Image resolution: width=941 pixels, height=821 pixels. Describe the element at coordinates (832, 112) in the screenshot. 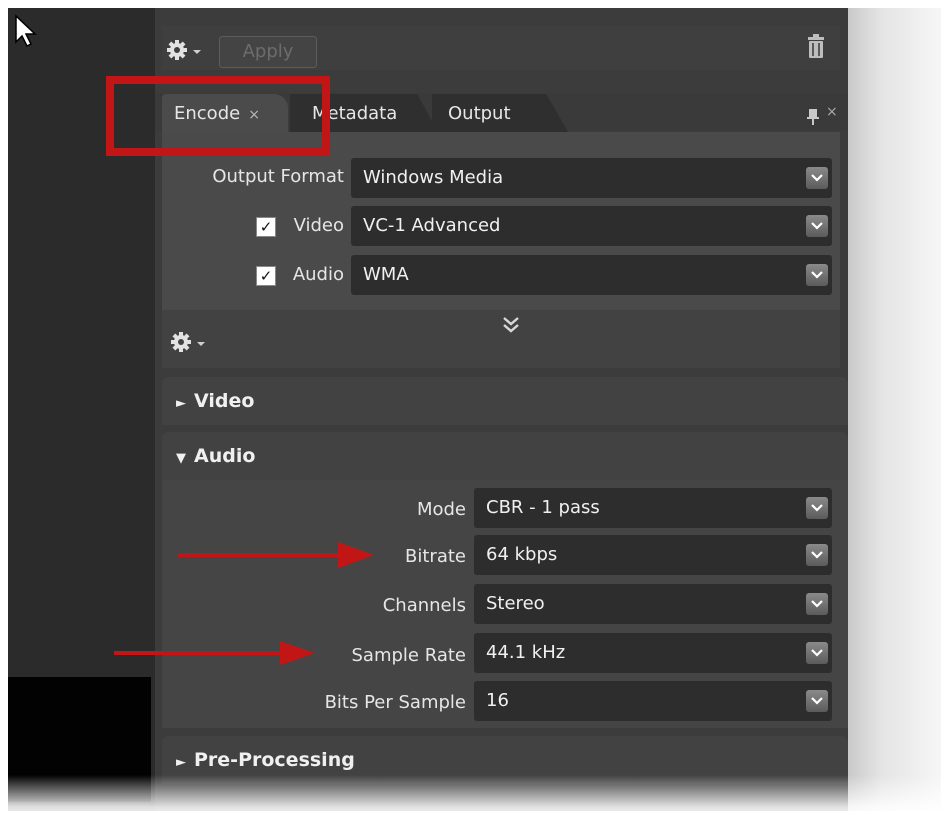

I see `close-icon: ×` at that location.